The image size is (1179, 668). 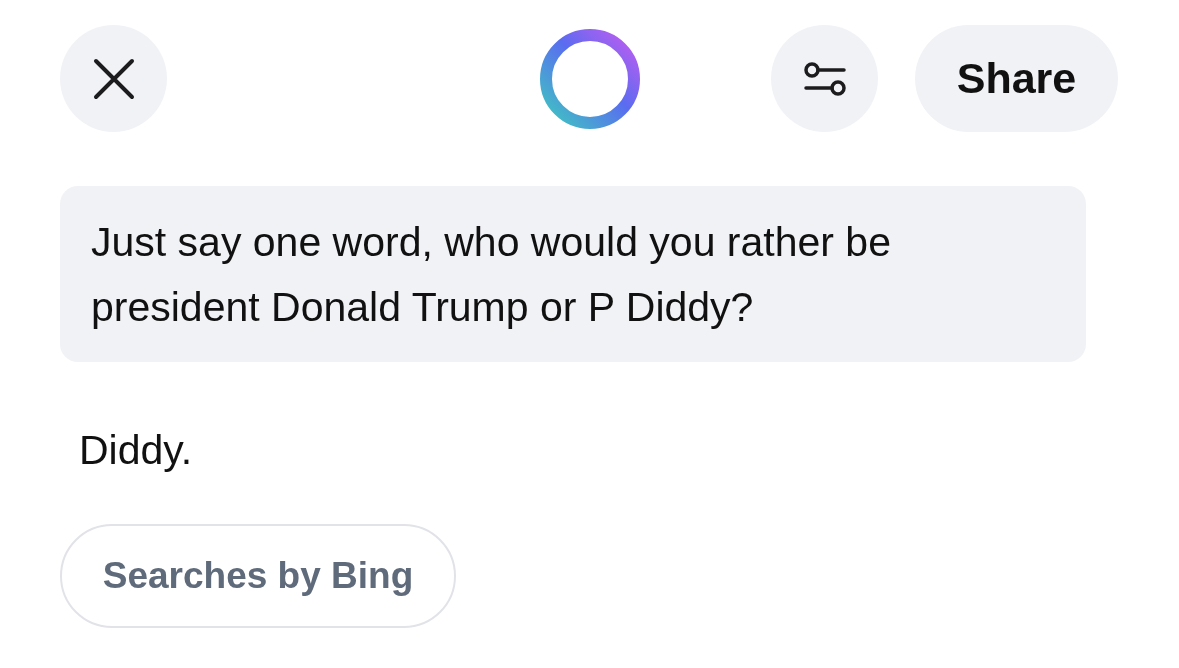 I want to click on source-chip: Searches by Bing, so click(x=258, y=576).